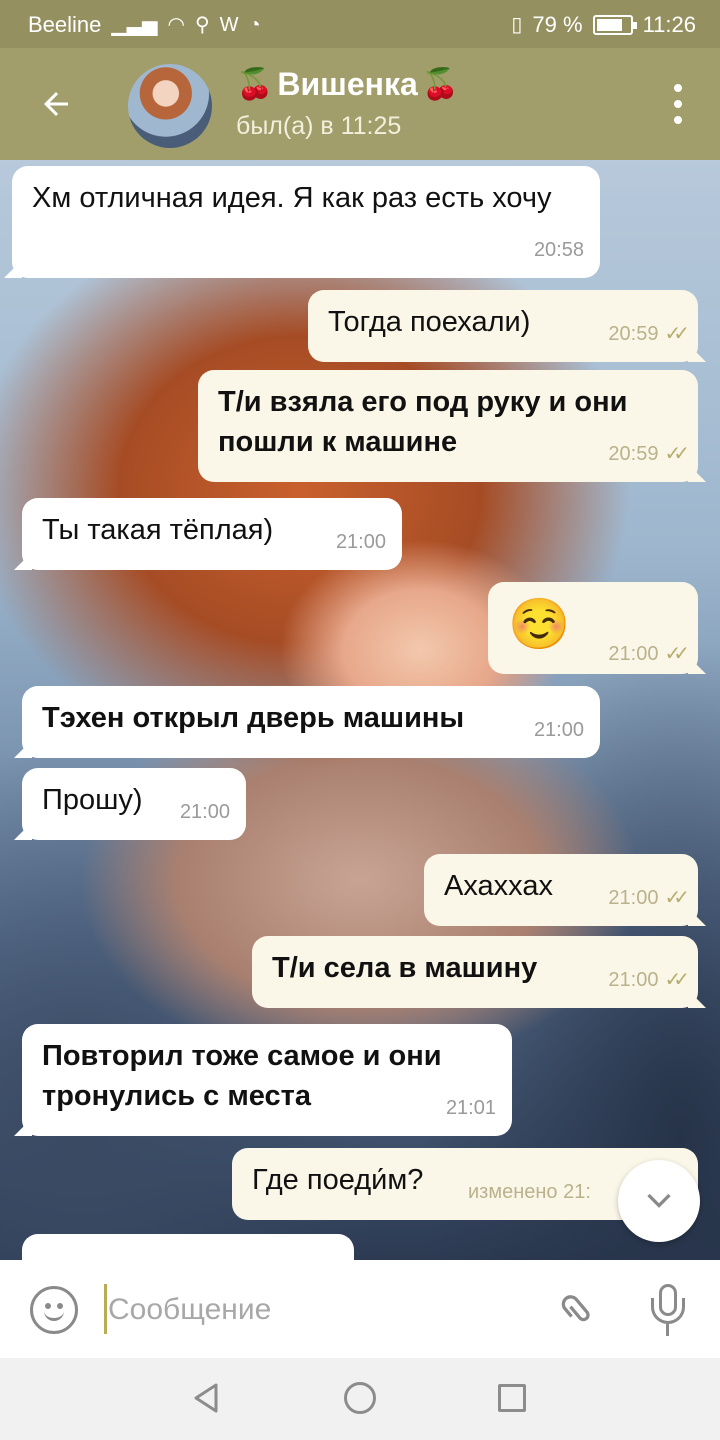 Image resolution: width=720 pixels, height=1440 pixels. I want to click on message-text: Тэхен открыл дверь машины, so click(253, 718).